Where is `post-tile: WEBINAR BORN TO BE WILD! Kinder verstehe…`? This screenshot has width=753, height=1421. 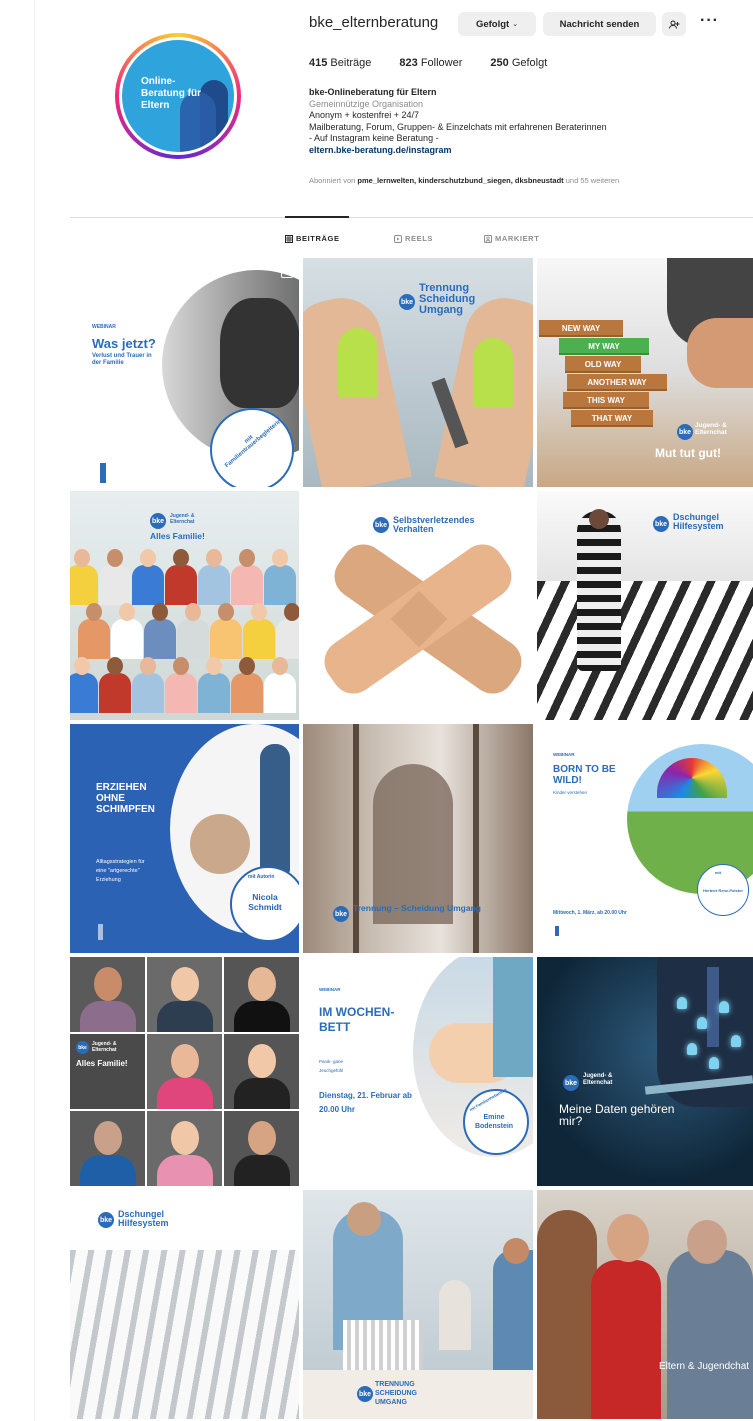 post-tile: WEBINAR BORN TO BE WILD! Kinder verstehe… is located at coordinates (645, 838).